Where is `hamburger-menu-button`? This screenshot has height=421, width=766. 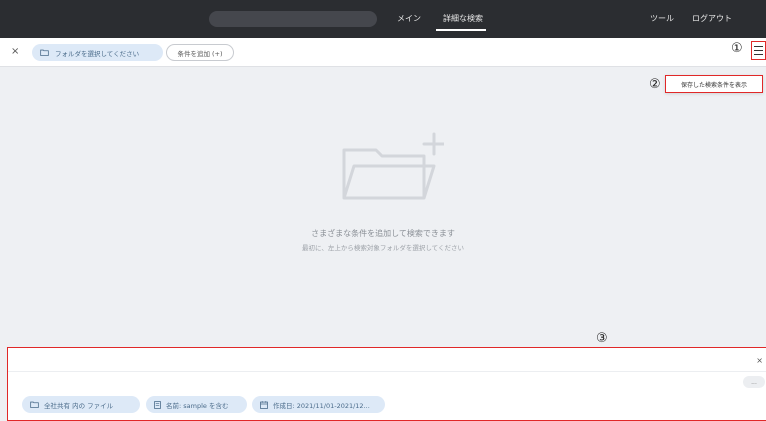 hamburger-menu-button is located at coordinates (758, 50).